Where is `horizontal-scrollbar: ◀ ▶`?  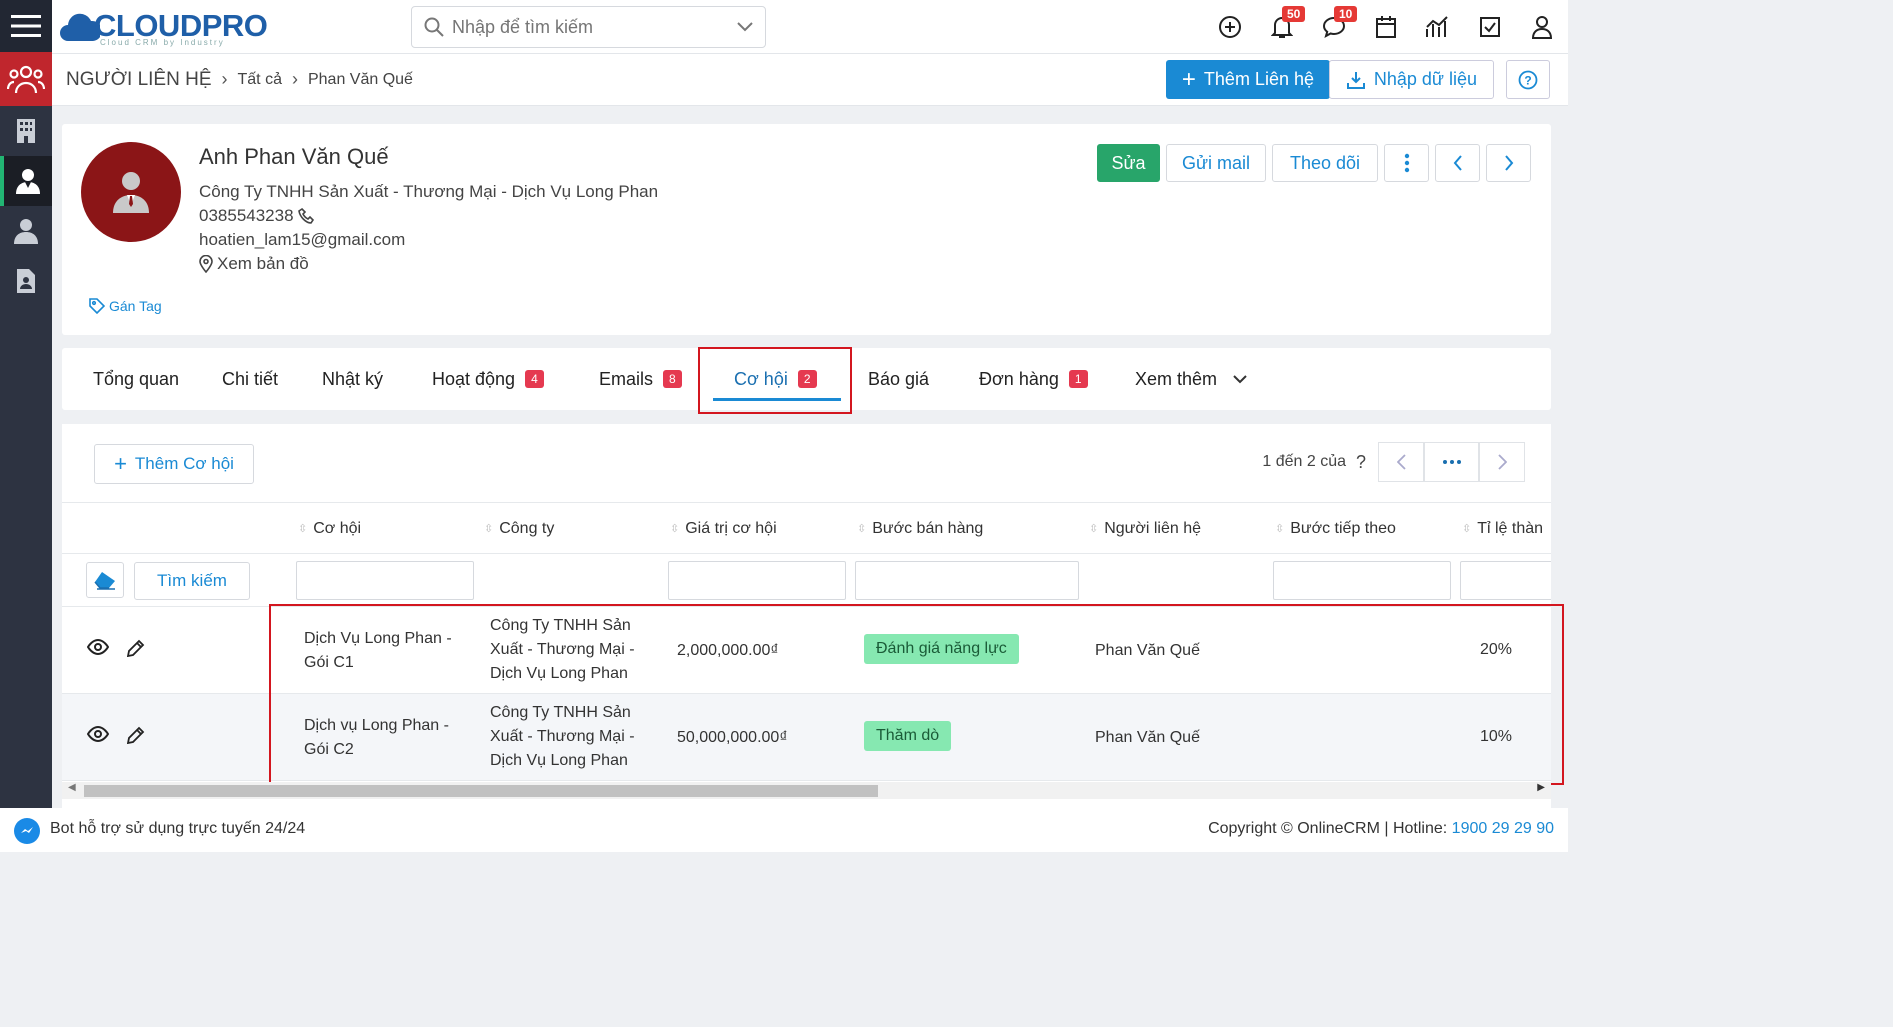 horizontal-scrollbar: ◀ ▶ is located at coordinates (806, 790).